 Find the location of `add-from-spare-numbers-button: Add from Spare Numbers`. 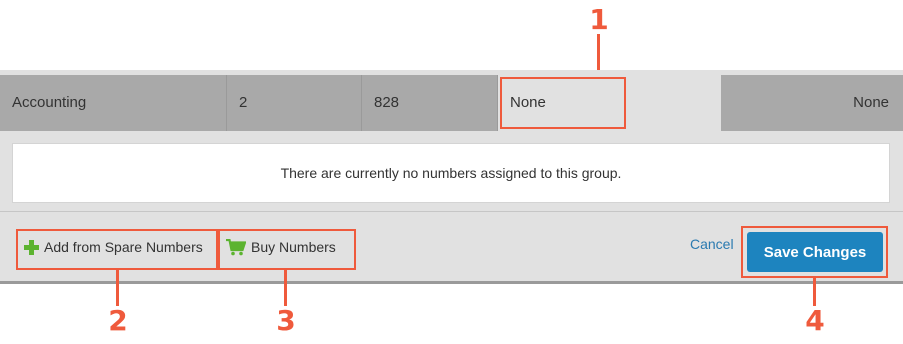

add-from-spare-numbers-button: Add from Spare Numbers is located at coordinates (113, 247).